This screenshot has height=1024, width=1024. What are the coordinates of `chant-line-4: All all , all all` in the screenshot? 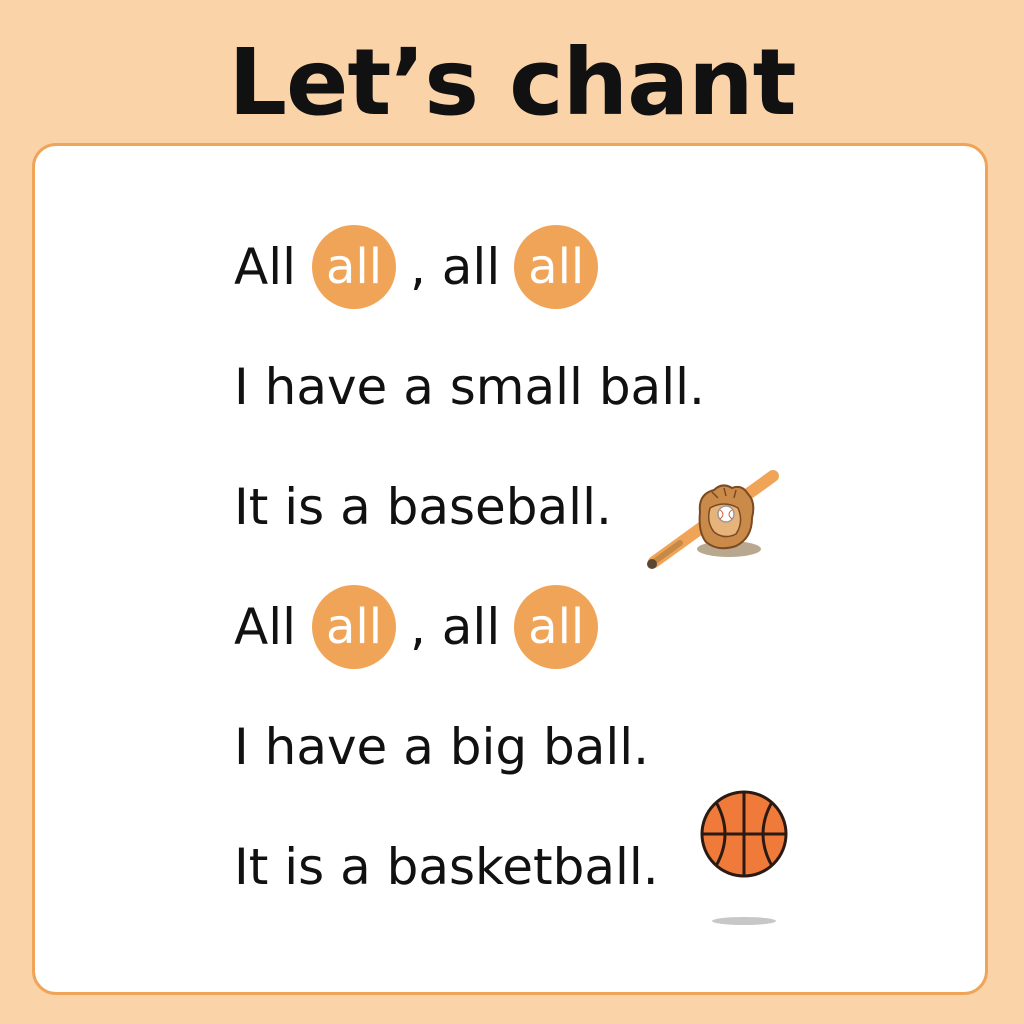 It's located at (423, 627).